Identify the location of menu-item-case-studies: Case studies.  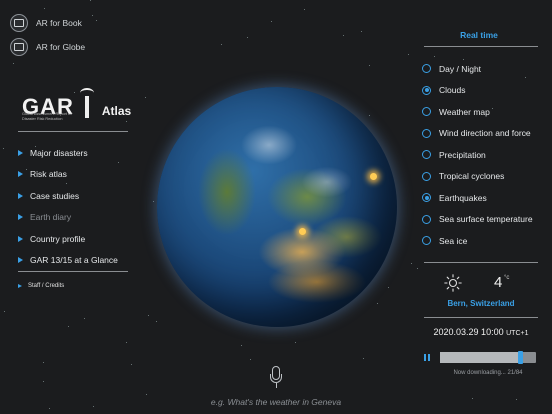
(73, 196).